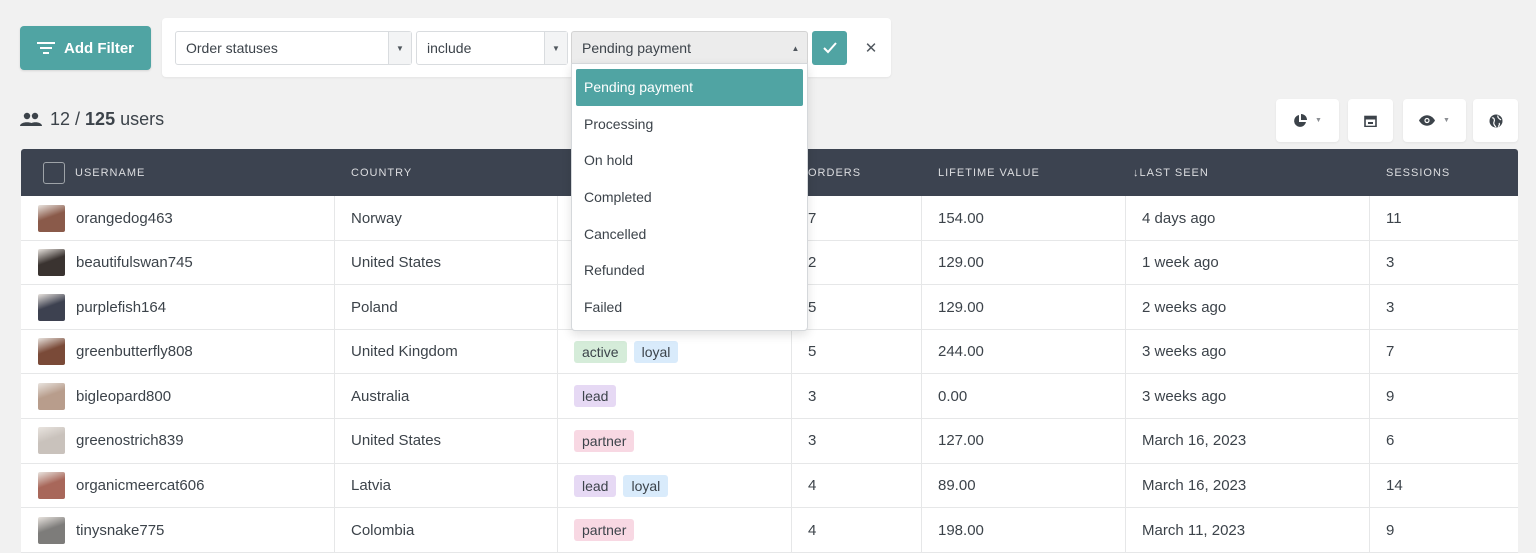  What do you see at coordinates (134, 263) in the screenshot?
I see `username-text: beautifulswan745` at bounding box center [134, 263].